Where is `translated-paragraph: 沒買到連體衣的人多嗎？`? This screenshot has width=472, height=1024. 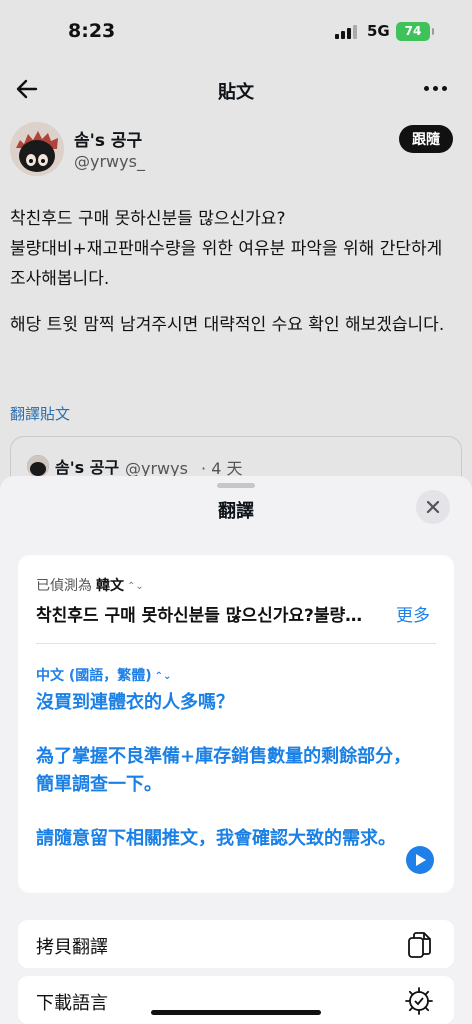
translated-paragraph: 沒買到連體衣的人多嗎？ is located at coordinates (135, 702).